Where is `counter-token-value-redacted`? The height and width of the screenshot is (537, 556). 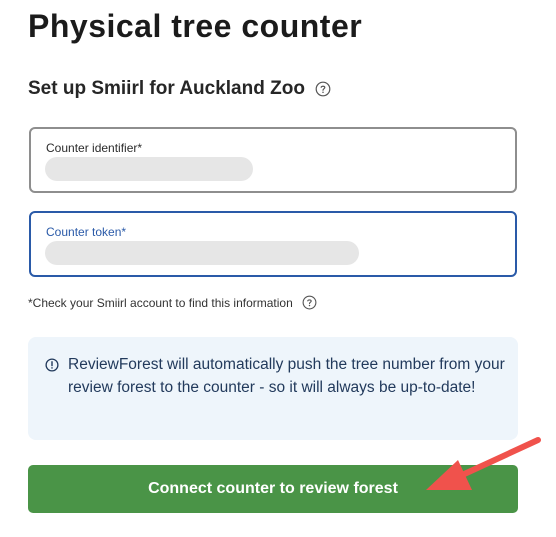
counter-token-value-redacted is located at coordinates (202, 253).